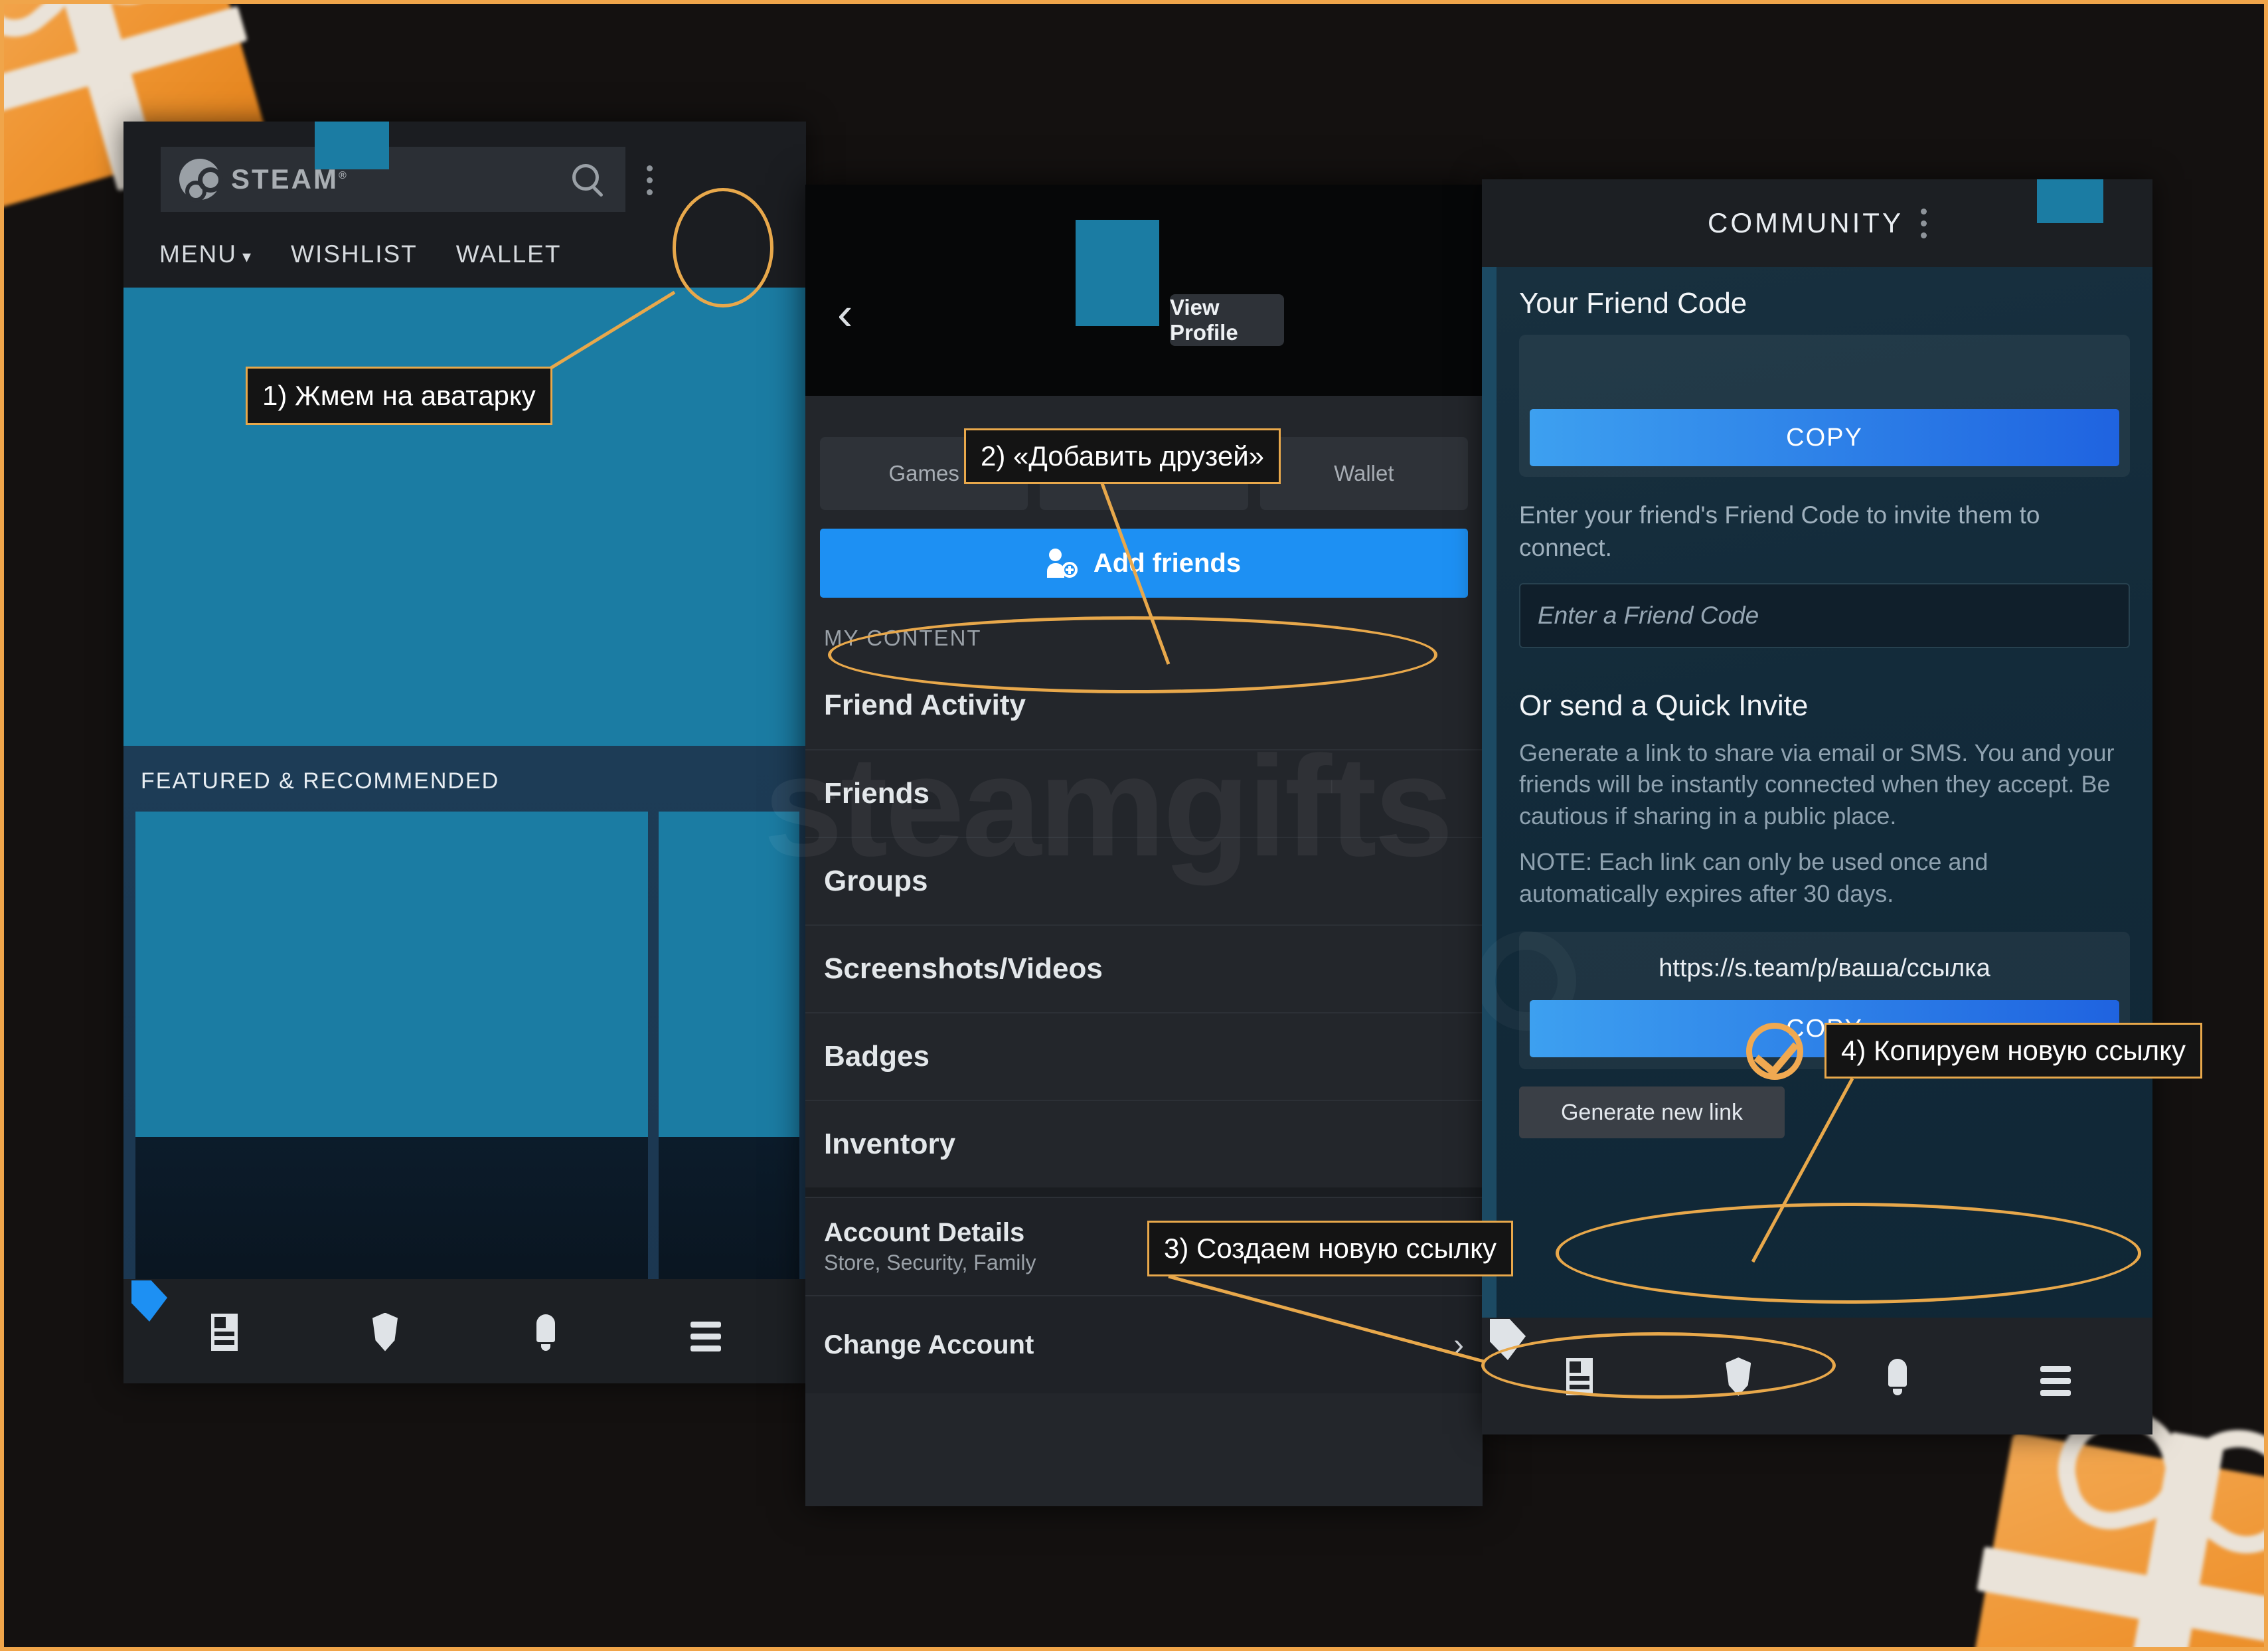 This screenshot has width=2268, height=1651. What do you see at coordinates (929, 1344) in the screenshot?
I see `change-account-title: Change Account` at bounding box center [929, 1344].